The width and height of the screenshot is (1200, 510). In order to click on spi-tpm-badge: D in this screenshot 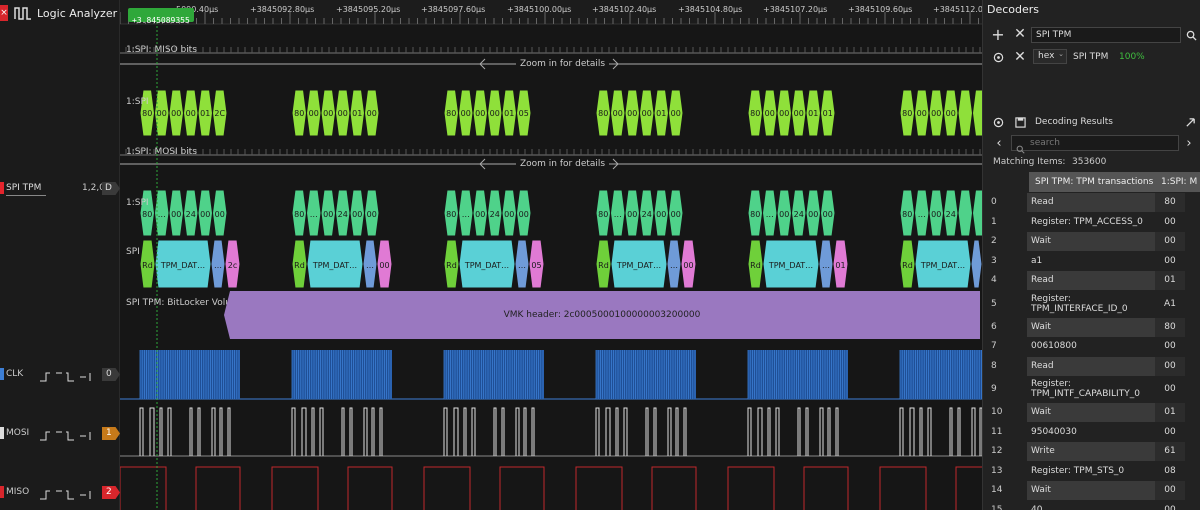, I will do `click(111, 188)`.